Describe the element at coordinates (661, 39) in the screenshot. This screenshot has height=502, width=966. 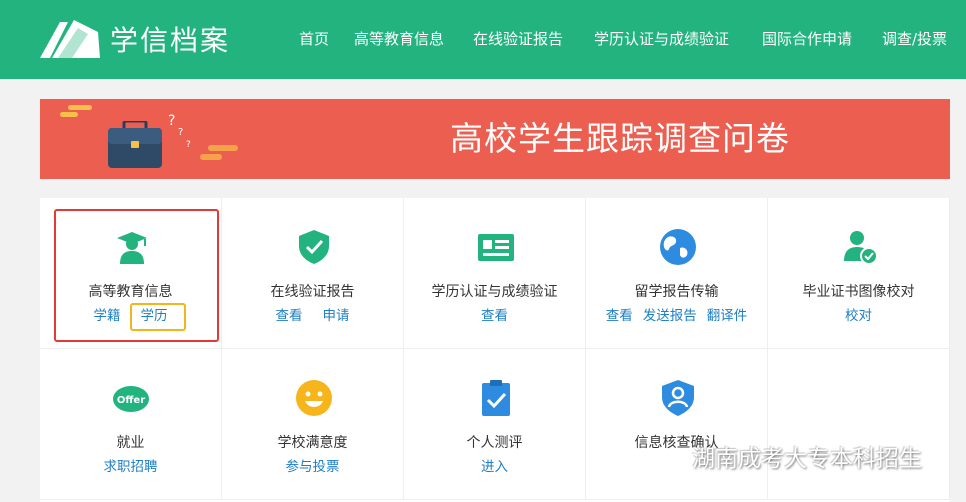
I see `nav-degree-certification: 学历认证与成绩验证` at that location.